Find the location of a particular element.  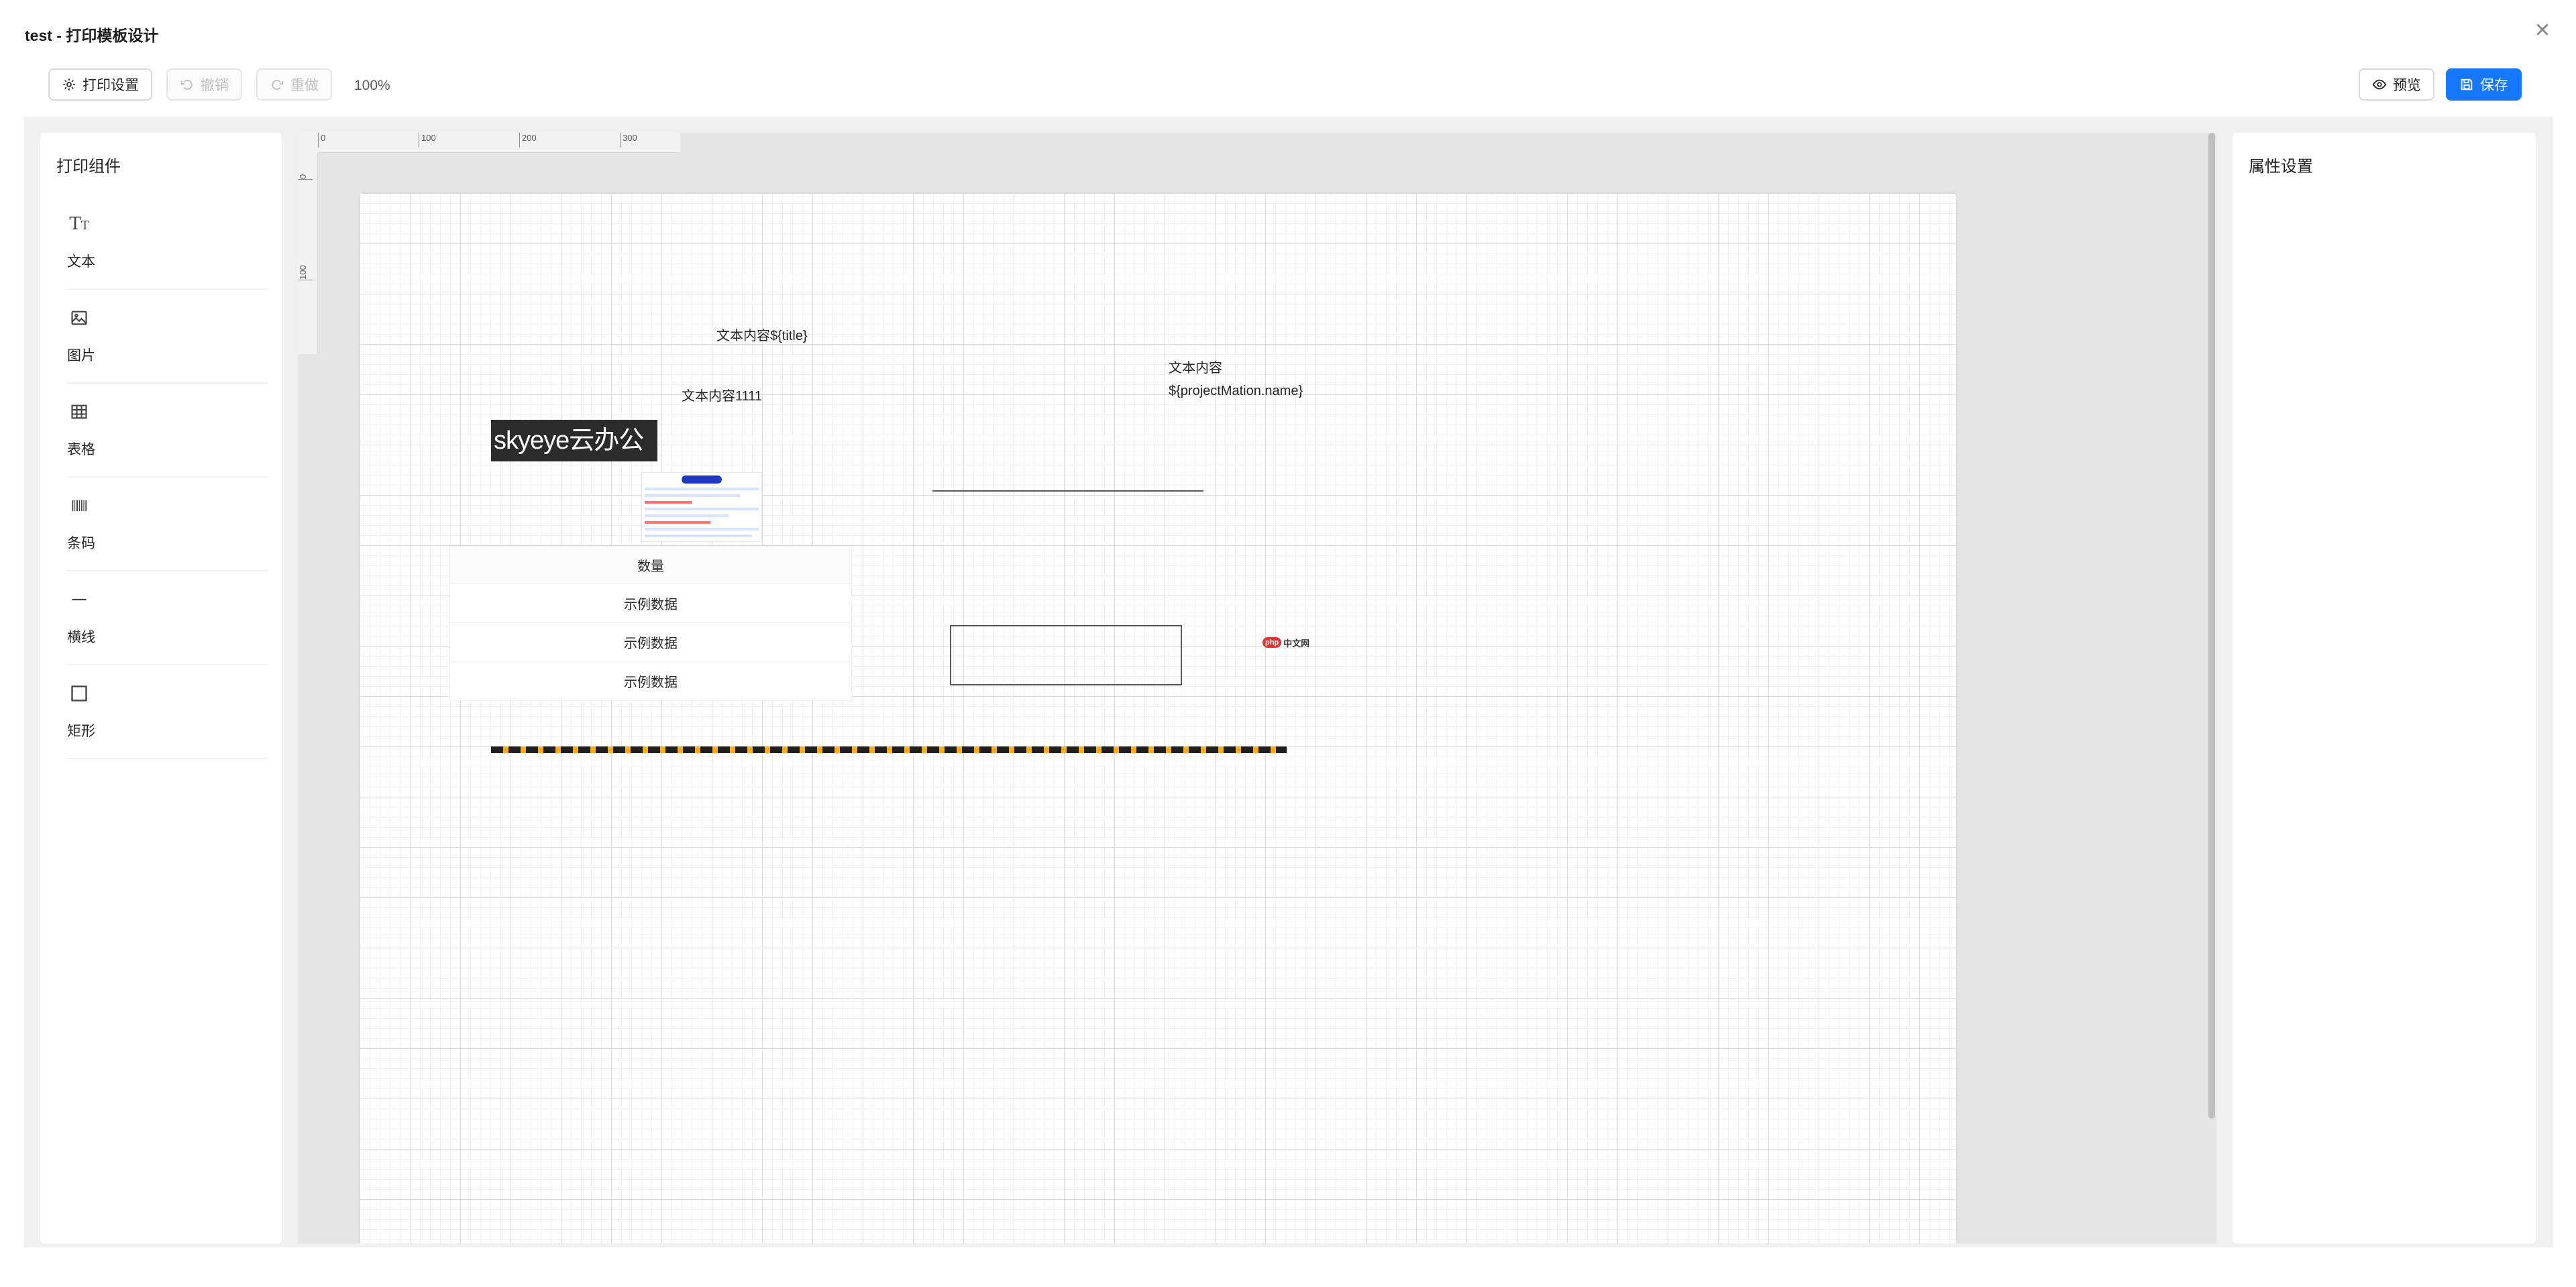

component-panel-title: 打印组件 is located at coordinates (88, 167).